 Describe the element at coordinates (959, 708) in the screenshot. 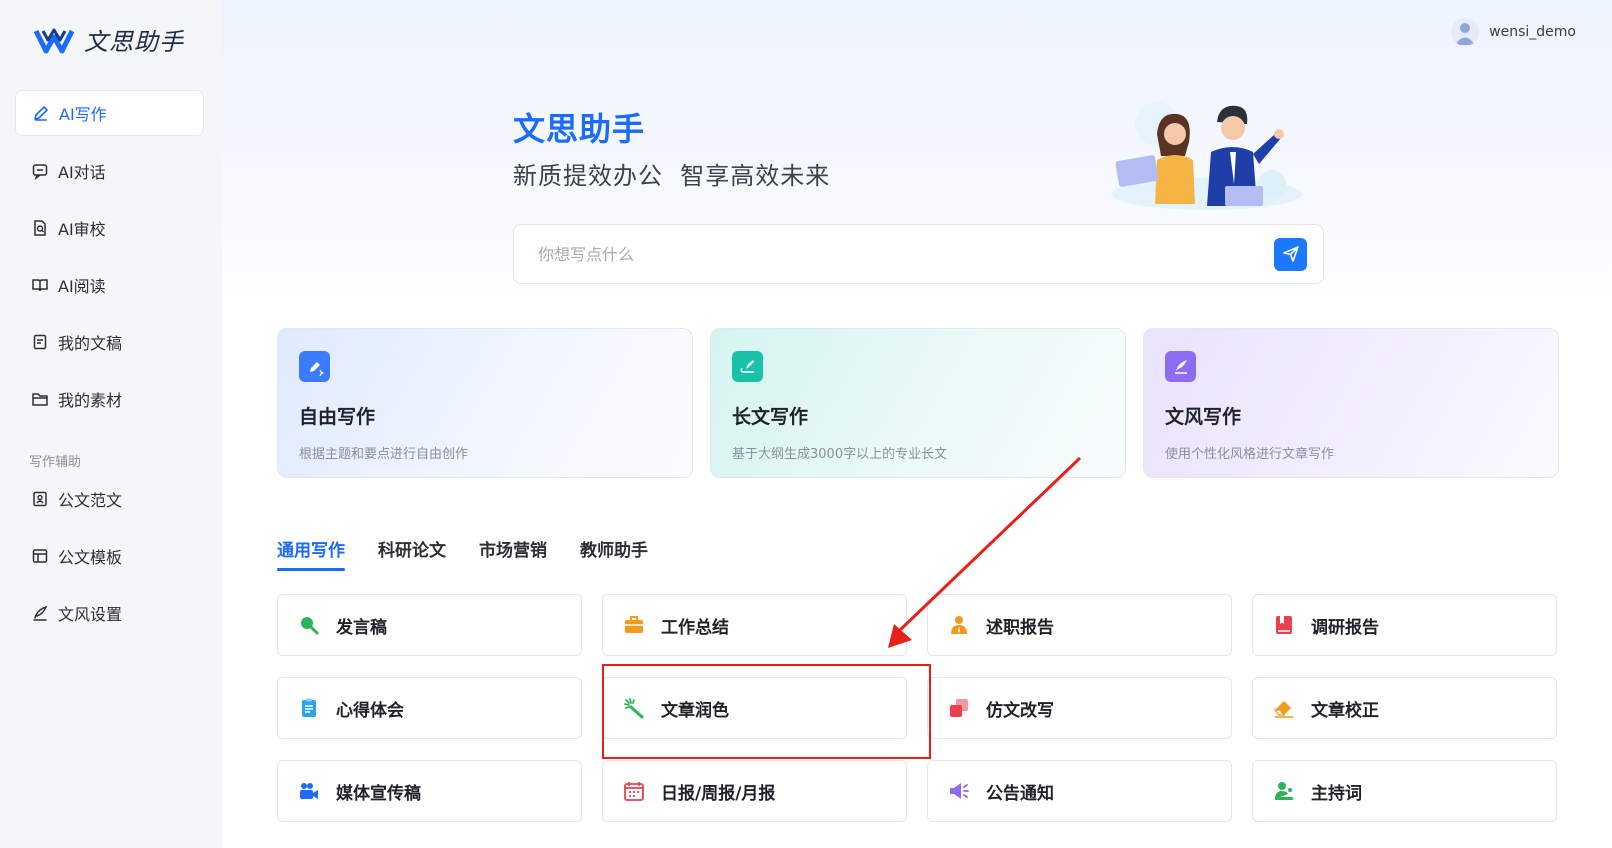

I see `copy-rewrite-icon` at that location.